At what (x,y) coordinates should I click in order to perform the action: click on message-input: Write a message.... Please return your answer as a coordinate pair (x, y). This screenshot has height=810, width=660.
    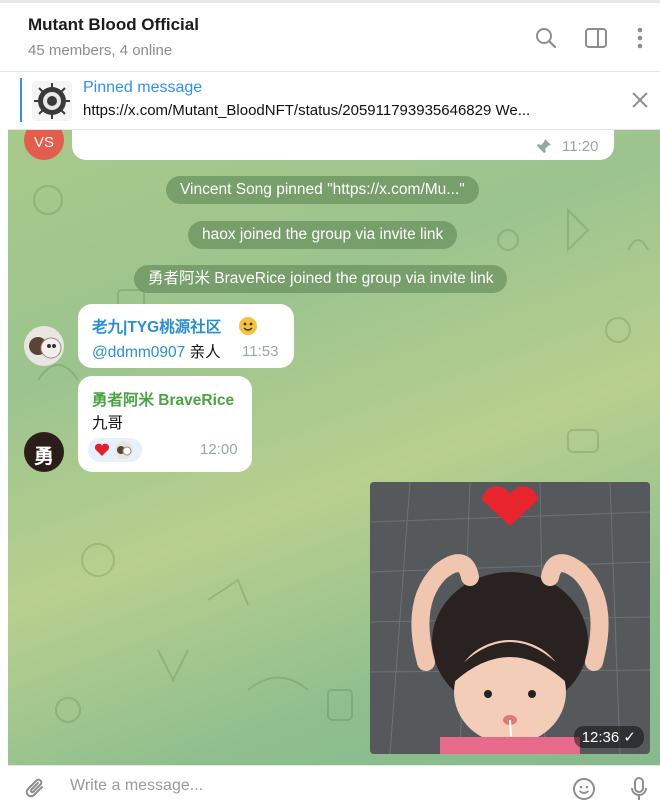
    Looking at the image, I should click on (136, 786).